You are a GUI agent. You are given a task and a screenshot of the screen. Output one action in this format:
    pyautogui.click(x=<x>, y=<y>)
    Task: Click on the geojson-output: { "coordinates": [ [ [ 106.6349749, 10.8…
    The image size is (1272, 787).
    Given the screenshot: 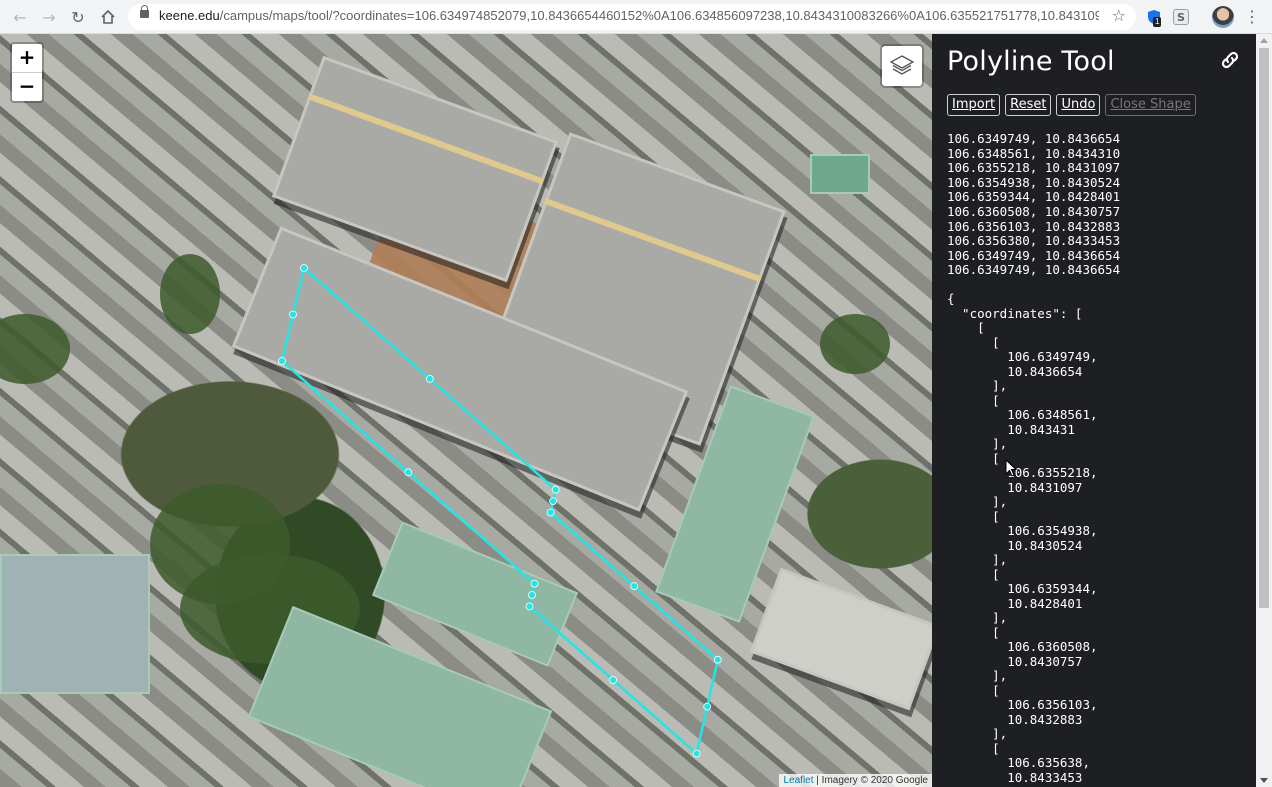 What is the action you would take?
    pyautogui.click(x=1022, y=538)
    